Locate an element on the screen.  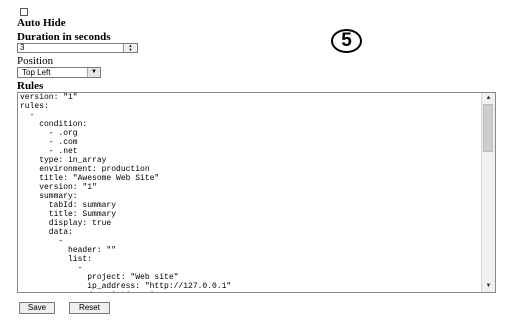
duration-spinbox: 3 ▲ ▼ is located at coordinates (77, 48).